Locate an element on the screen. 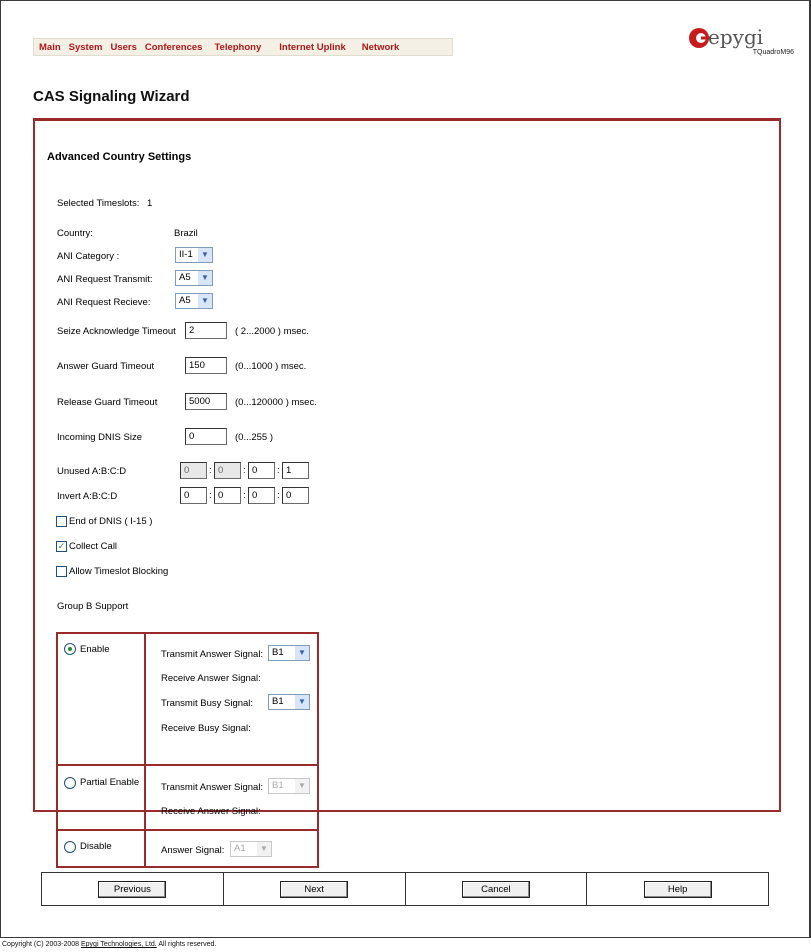  ani-request-receive-label: ANI Request Recieve: is located at coordinates (104, 302).